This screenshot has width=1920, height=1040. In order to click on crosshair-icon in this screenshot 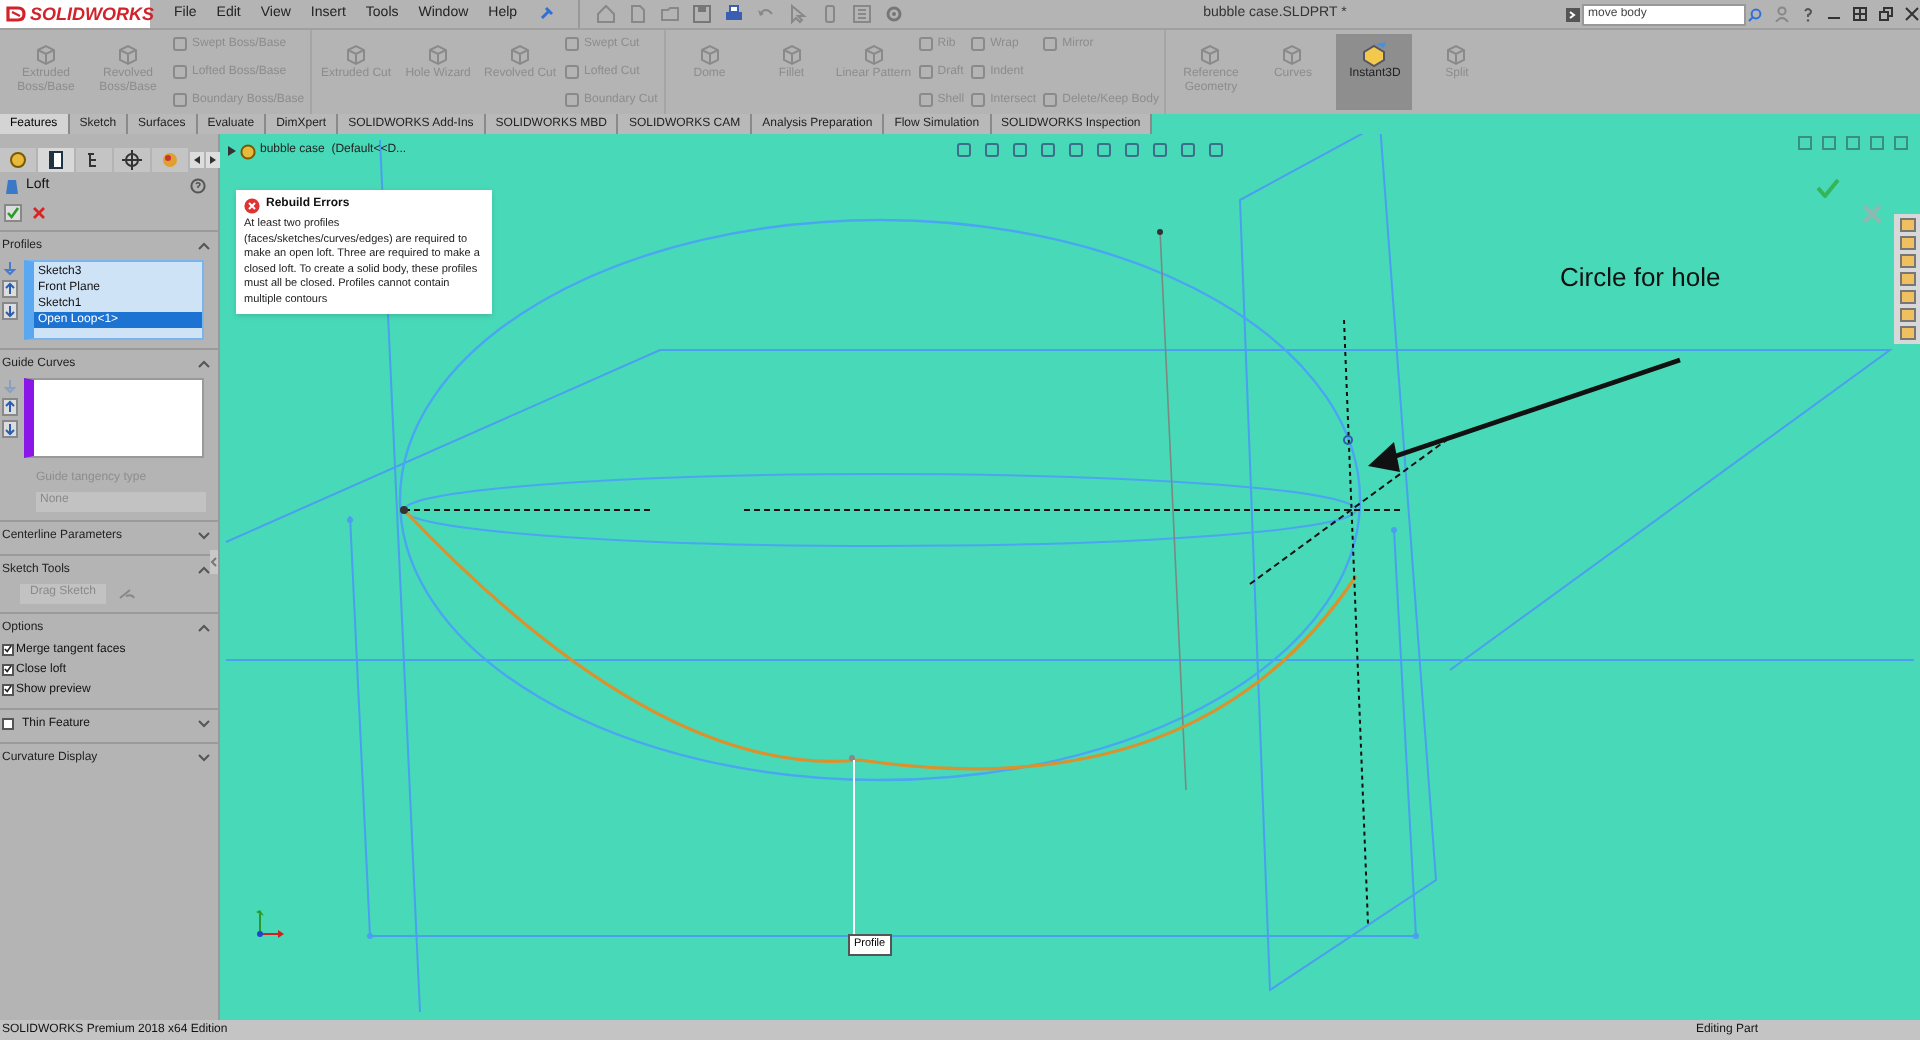, I will do `click(132, 159)`.